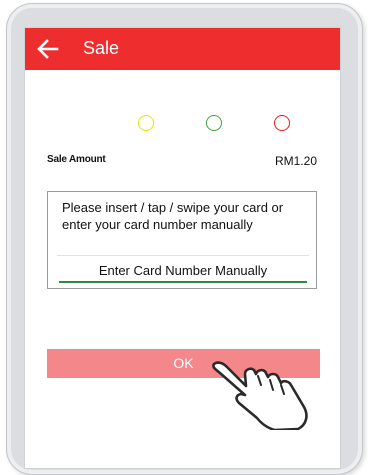  I want to click on back-arrow-icon, so click(48, 49).